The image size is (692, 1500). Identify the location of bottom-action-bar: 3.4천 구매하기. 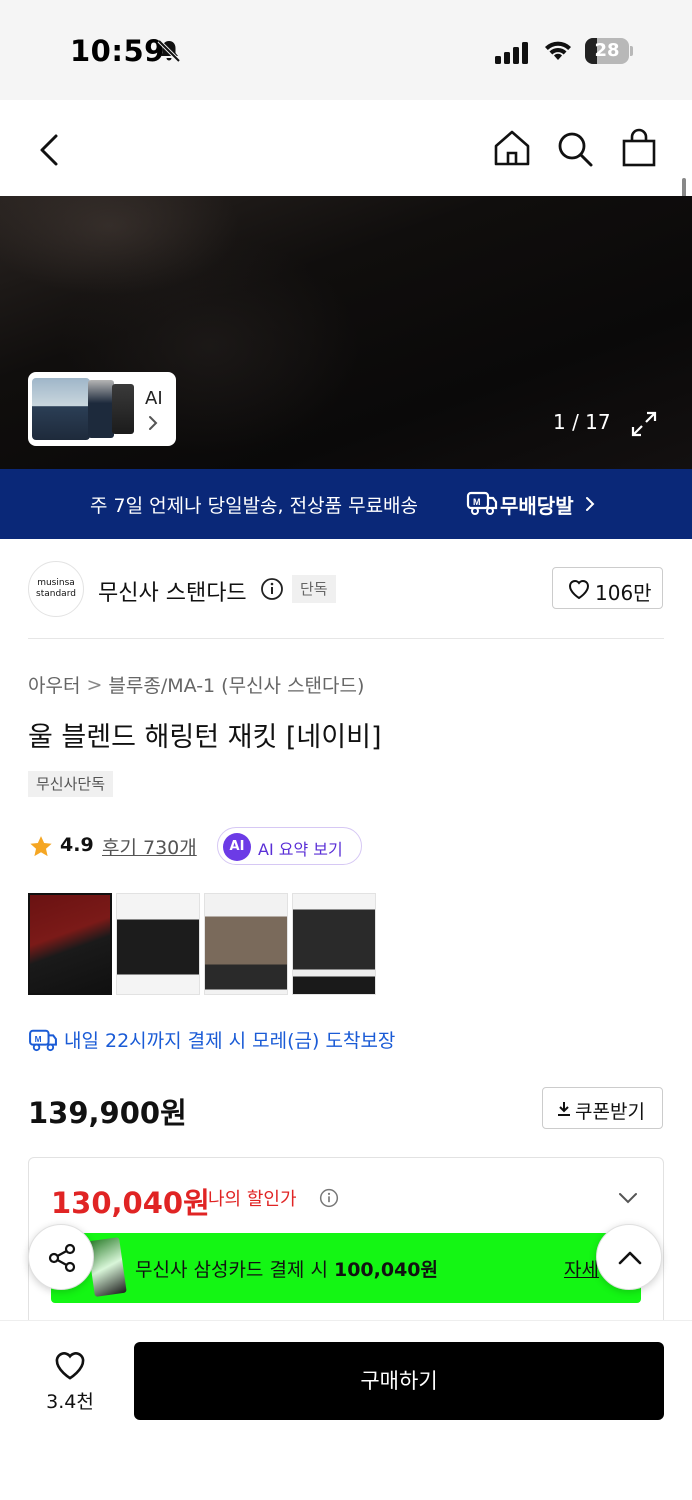
(346, 1410).